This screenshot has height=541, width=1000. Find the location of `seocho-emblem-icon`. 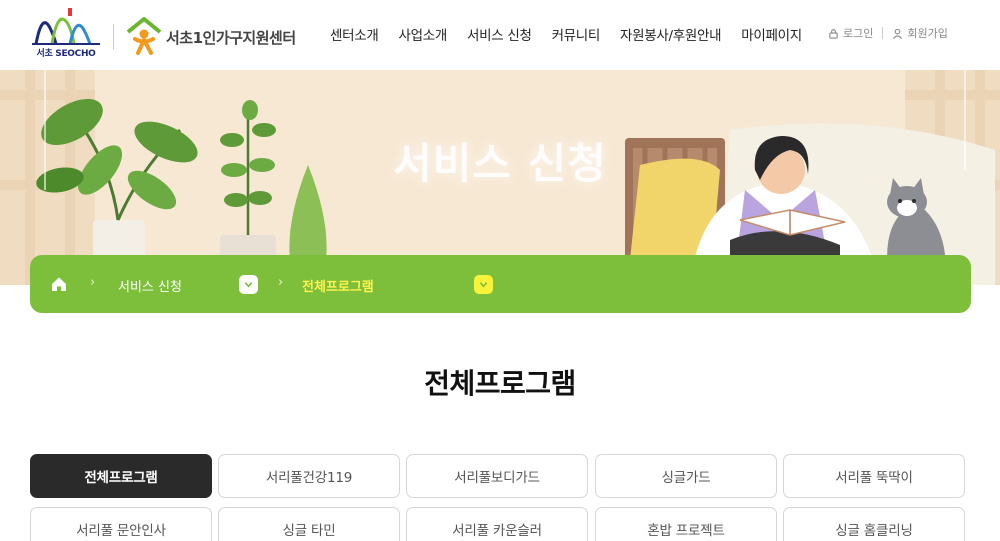

seocho-emblem-icon is located at coordinates (66, 26).